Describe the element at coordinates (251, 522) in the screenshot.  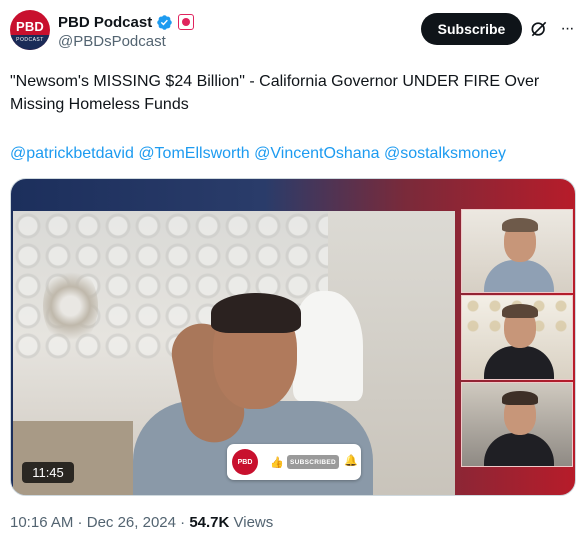
I see `views-label: Views` at that location.